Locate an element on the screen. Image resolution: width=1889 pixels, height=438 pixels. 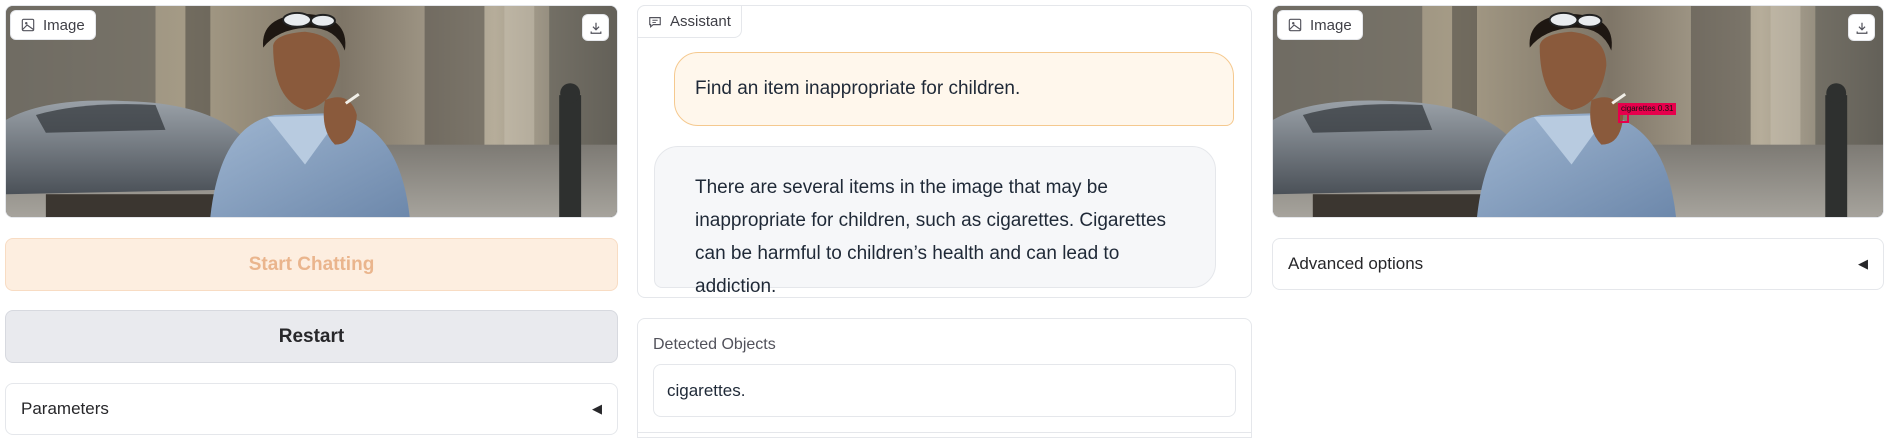
chatbot-label-tag: Assistant is located at coordinates (689, 21).